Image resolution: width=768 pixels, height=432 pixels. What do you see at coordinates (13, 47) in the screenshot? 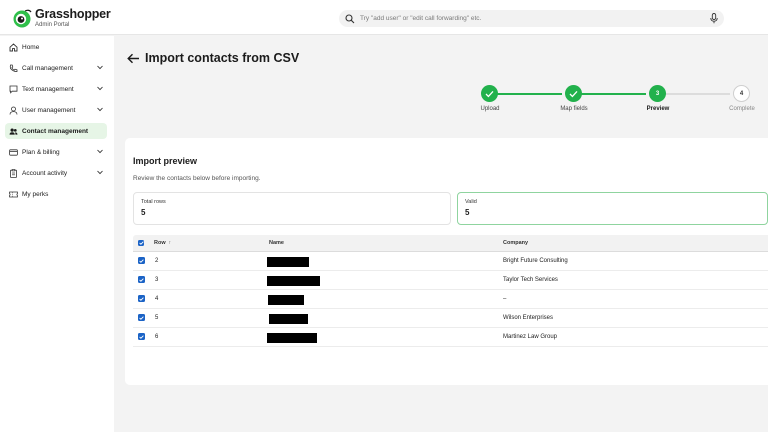
I see `home-icon` at bounding box center [13, 47].